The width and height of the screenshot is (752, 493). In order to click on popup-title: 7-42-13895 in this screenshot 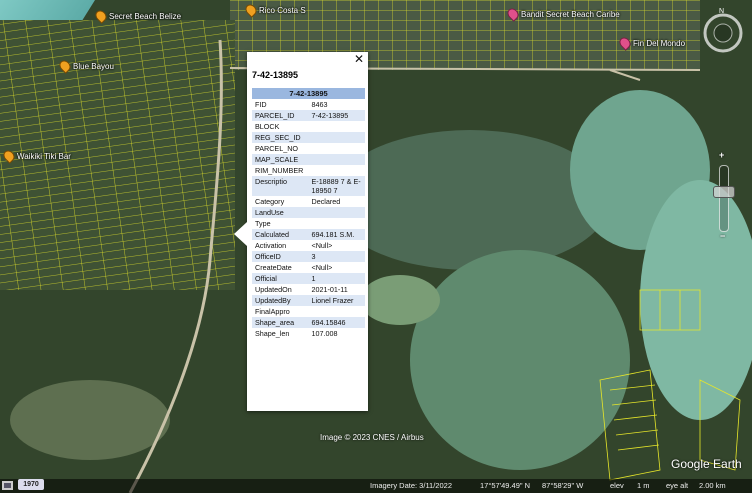, I will do `click(275, 75)`.